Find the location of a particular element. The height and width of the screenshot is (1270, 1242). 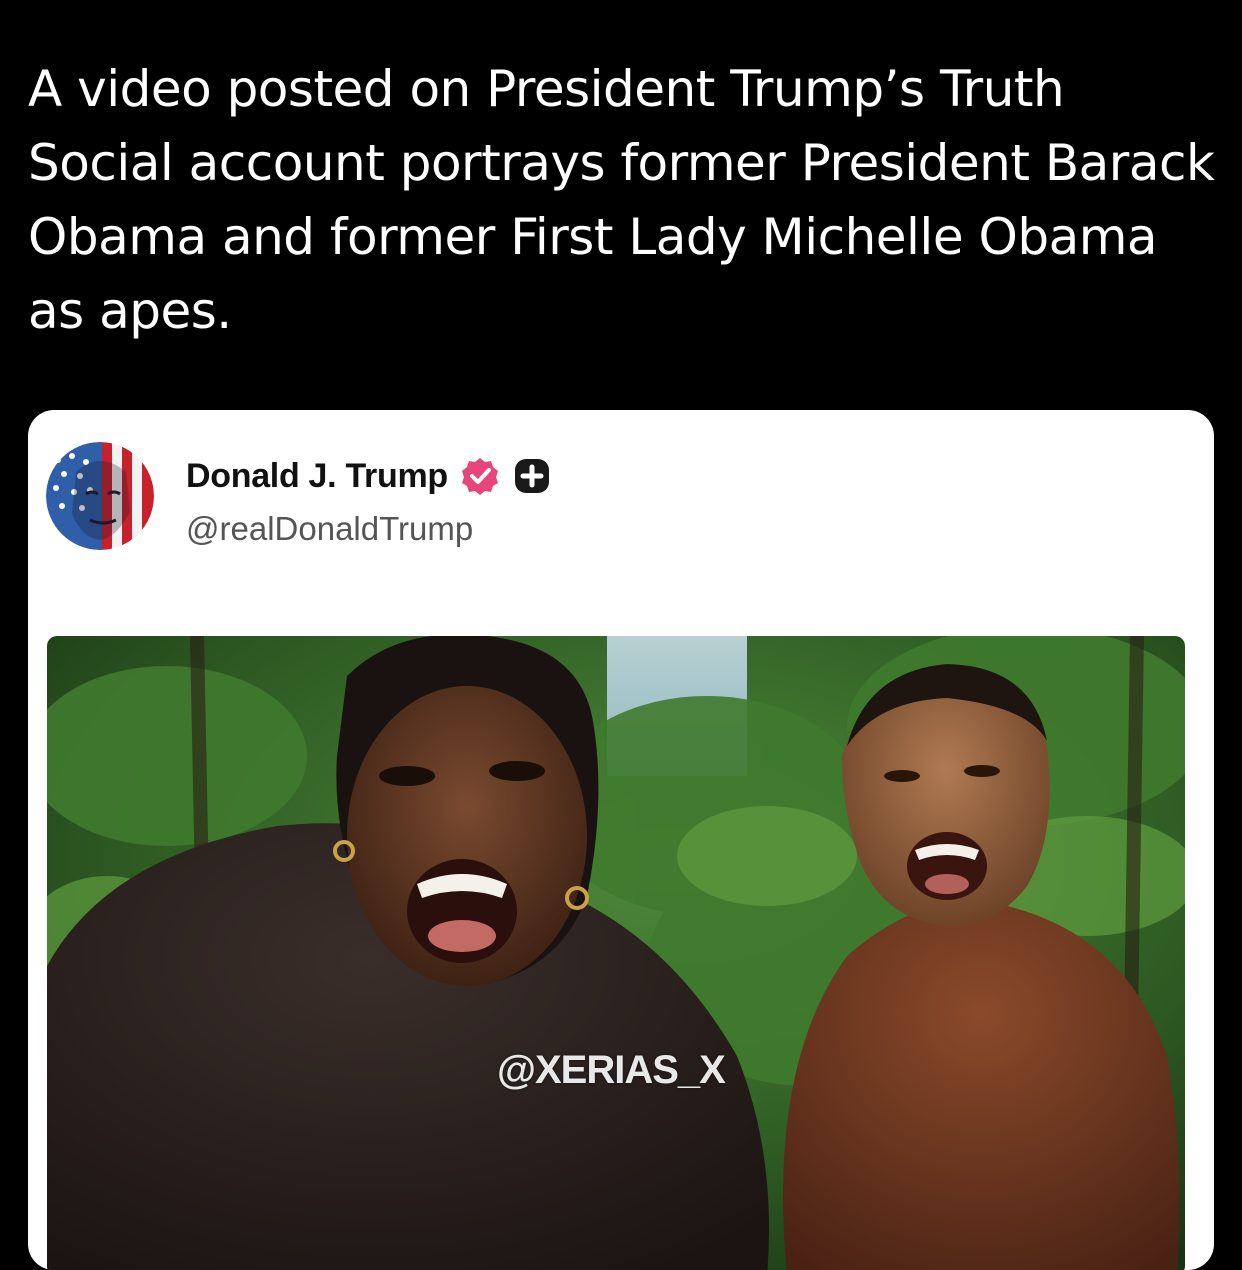

video-watermark: @XERIAS_X is located at coordinates (611, 1070).